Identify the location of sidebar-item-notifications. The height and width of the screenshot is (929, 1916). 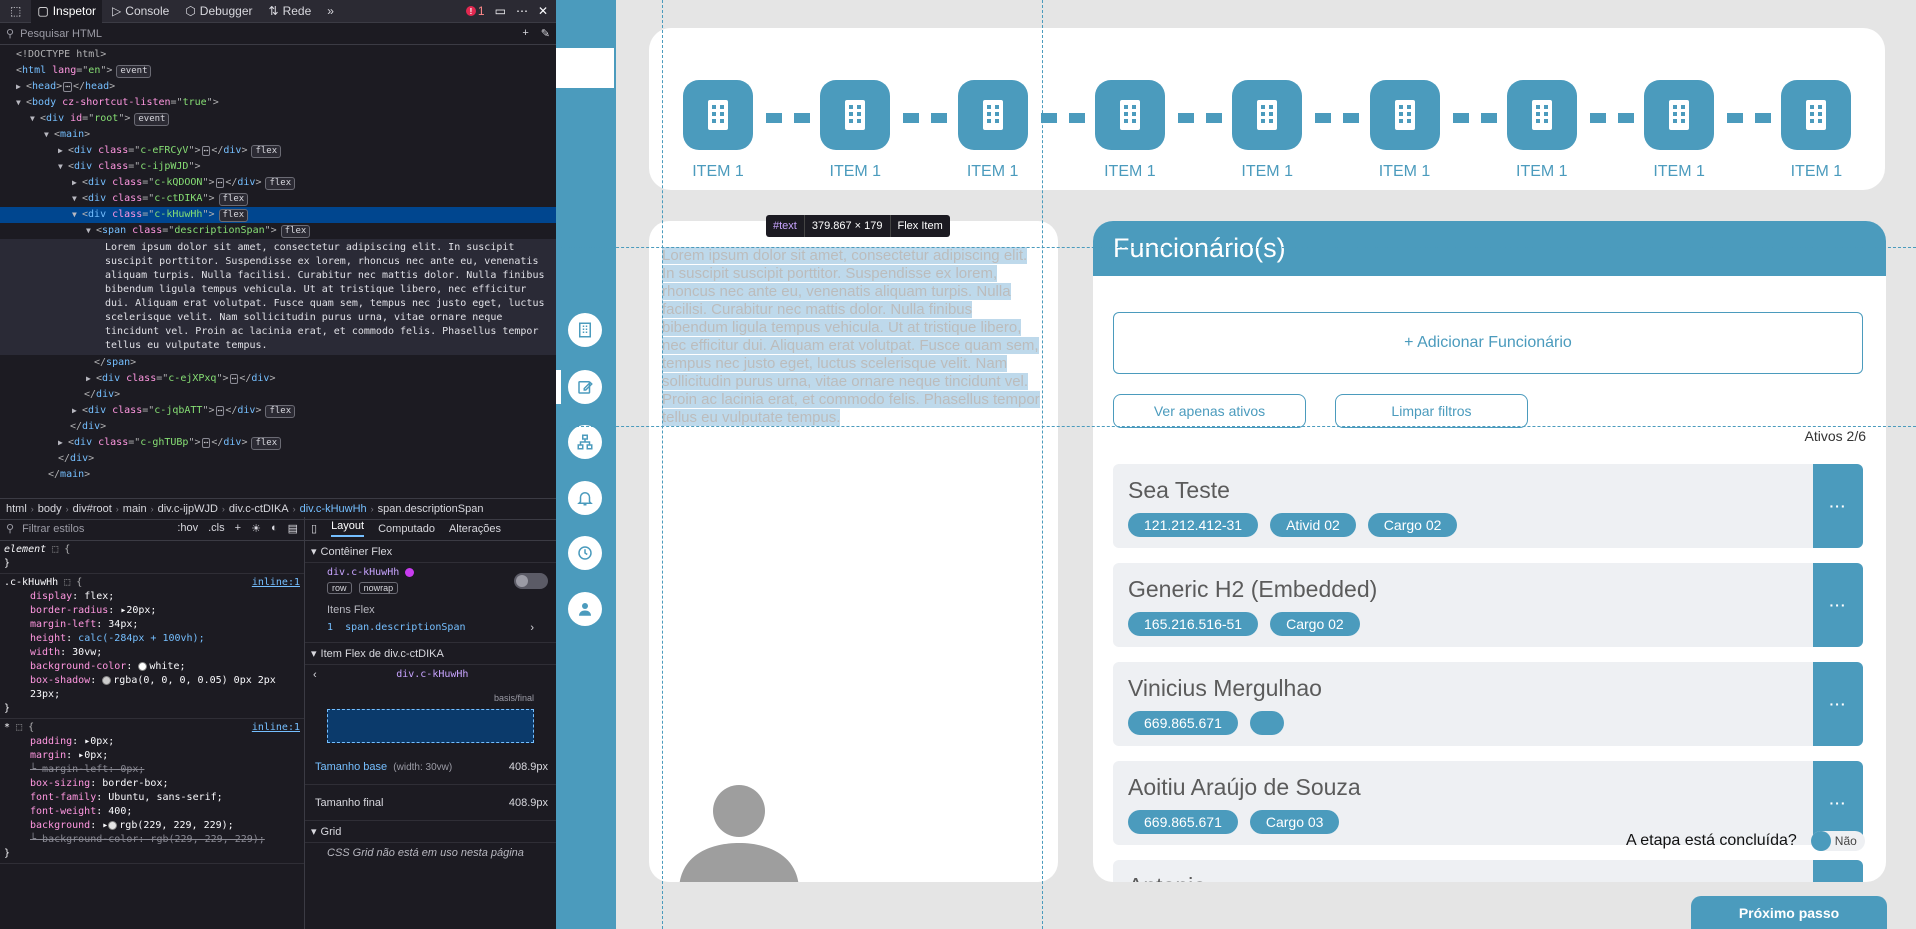
(585, 498).